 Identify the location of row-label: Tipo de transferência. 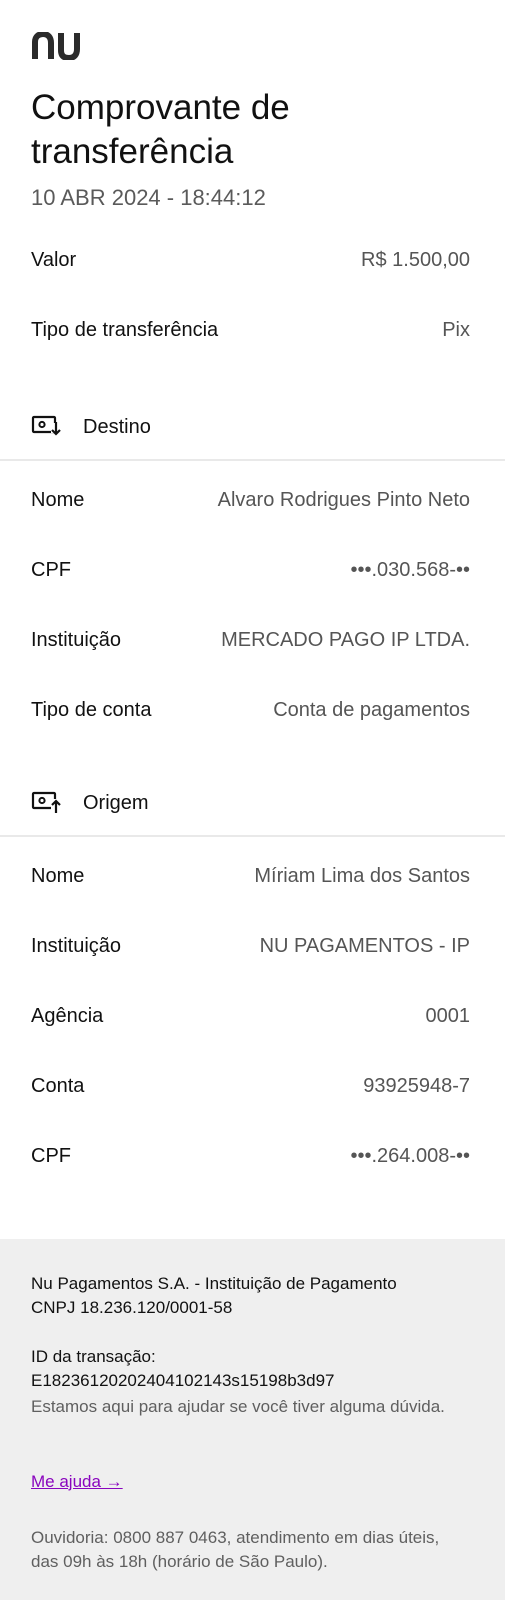
(125, 329).